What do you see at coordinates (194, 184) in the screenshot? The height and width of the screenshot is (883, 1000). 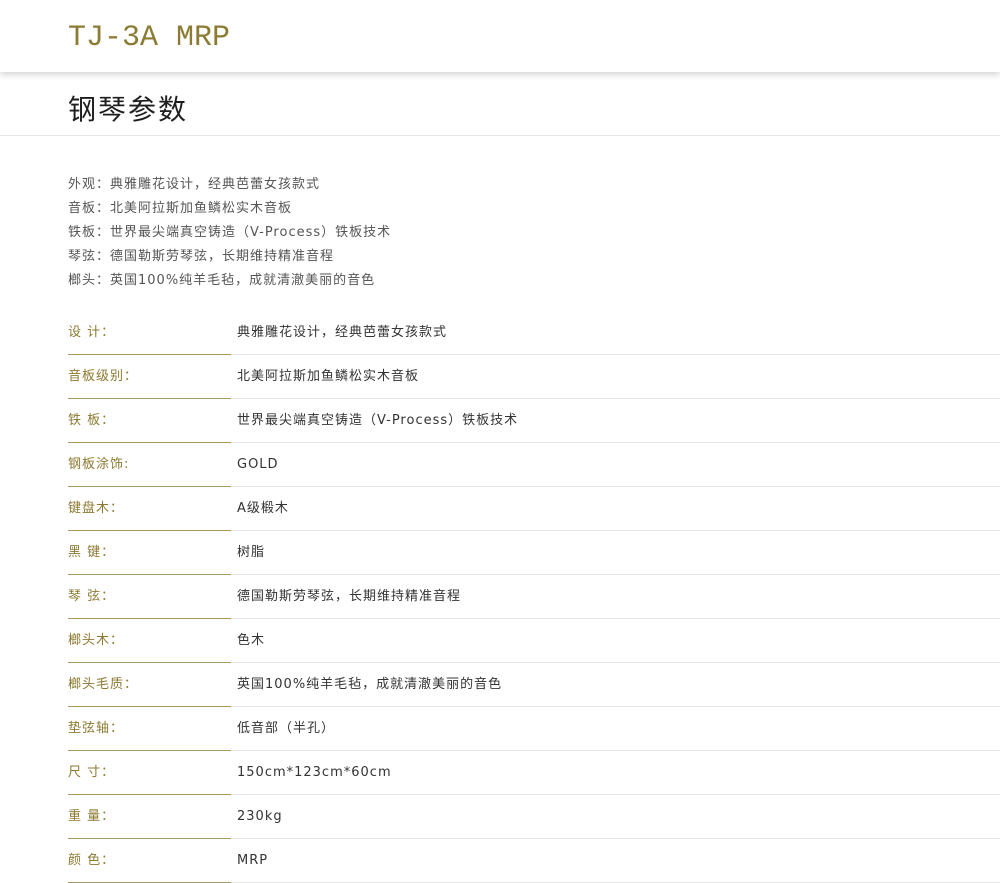 I see `feature-item: 外观：典雅雕花设计，经典芭蕾女孩款式` at bounding box center [194, 184].